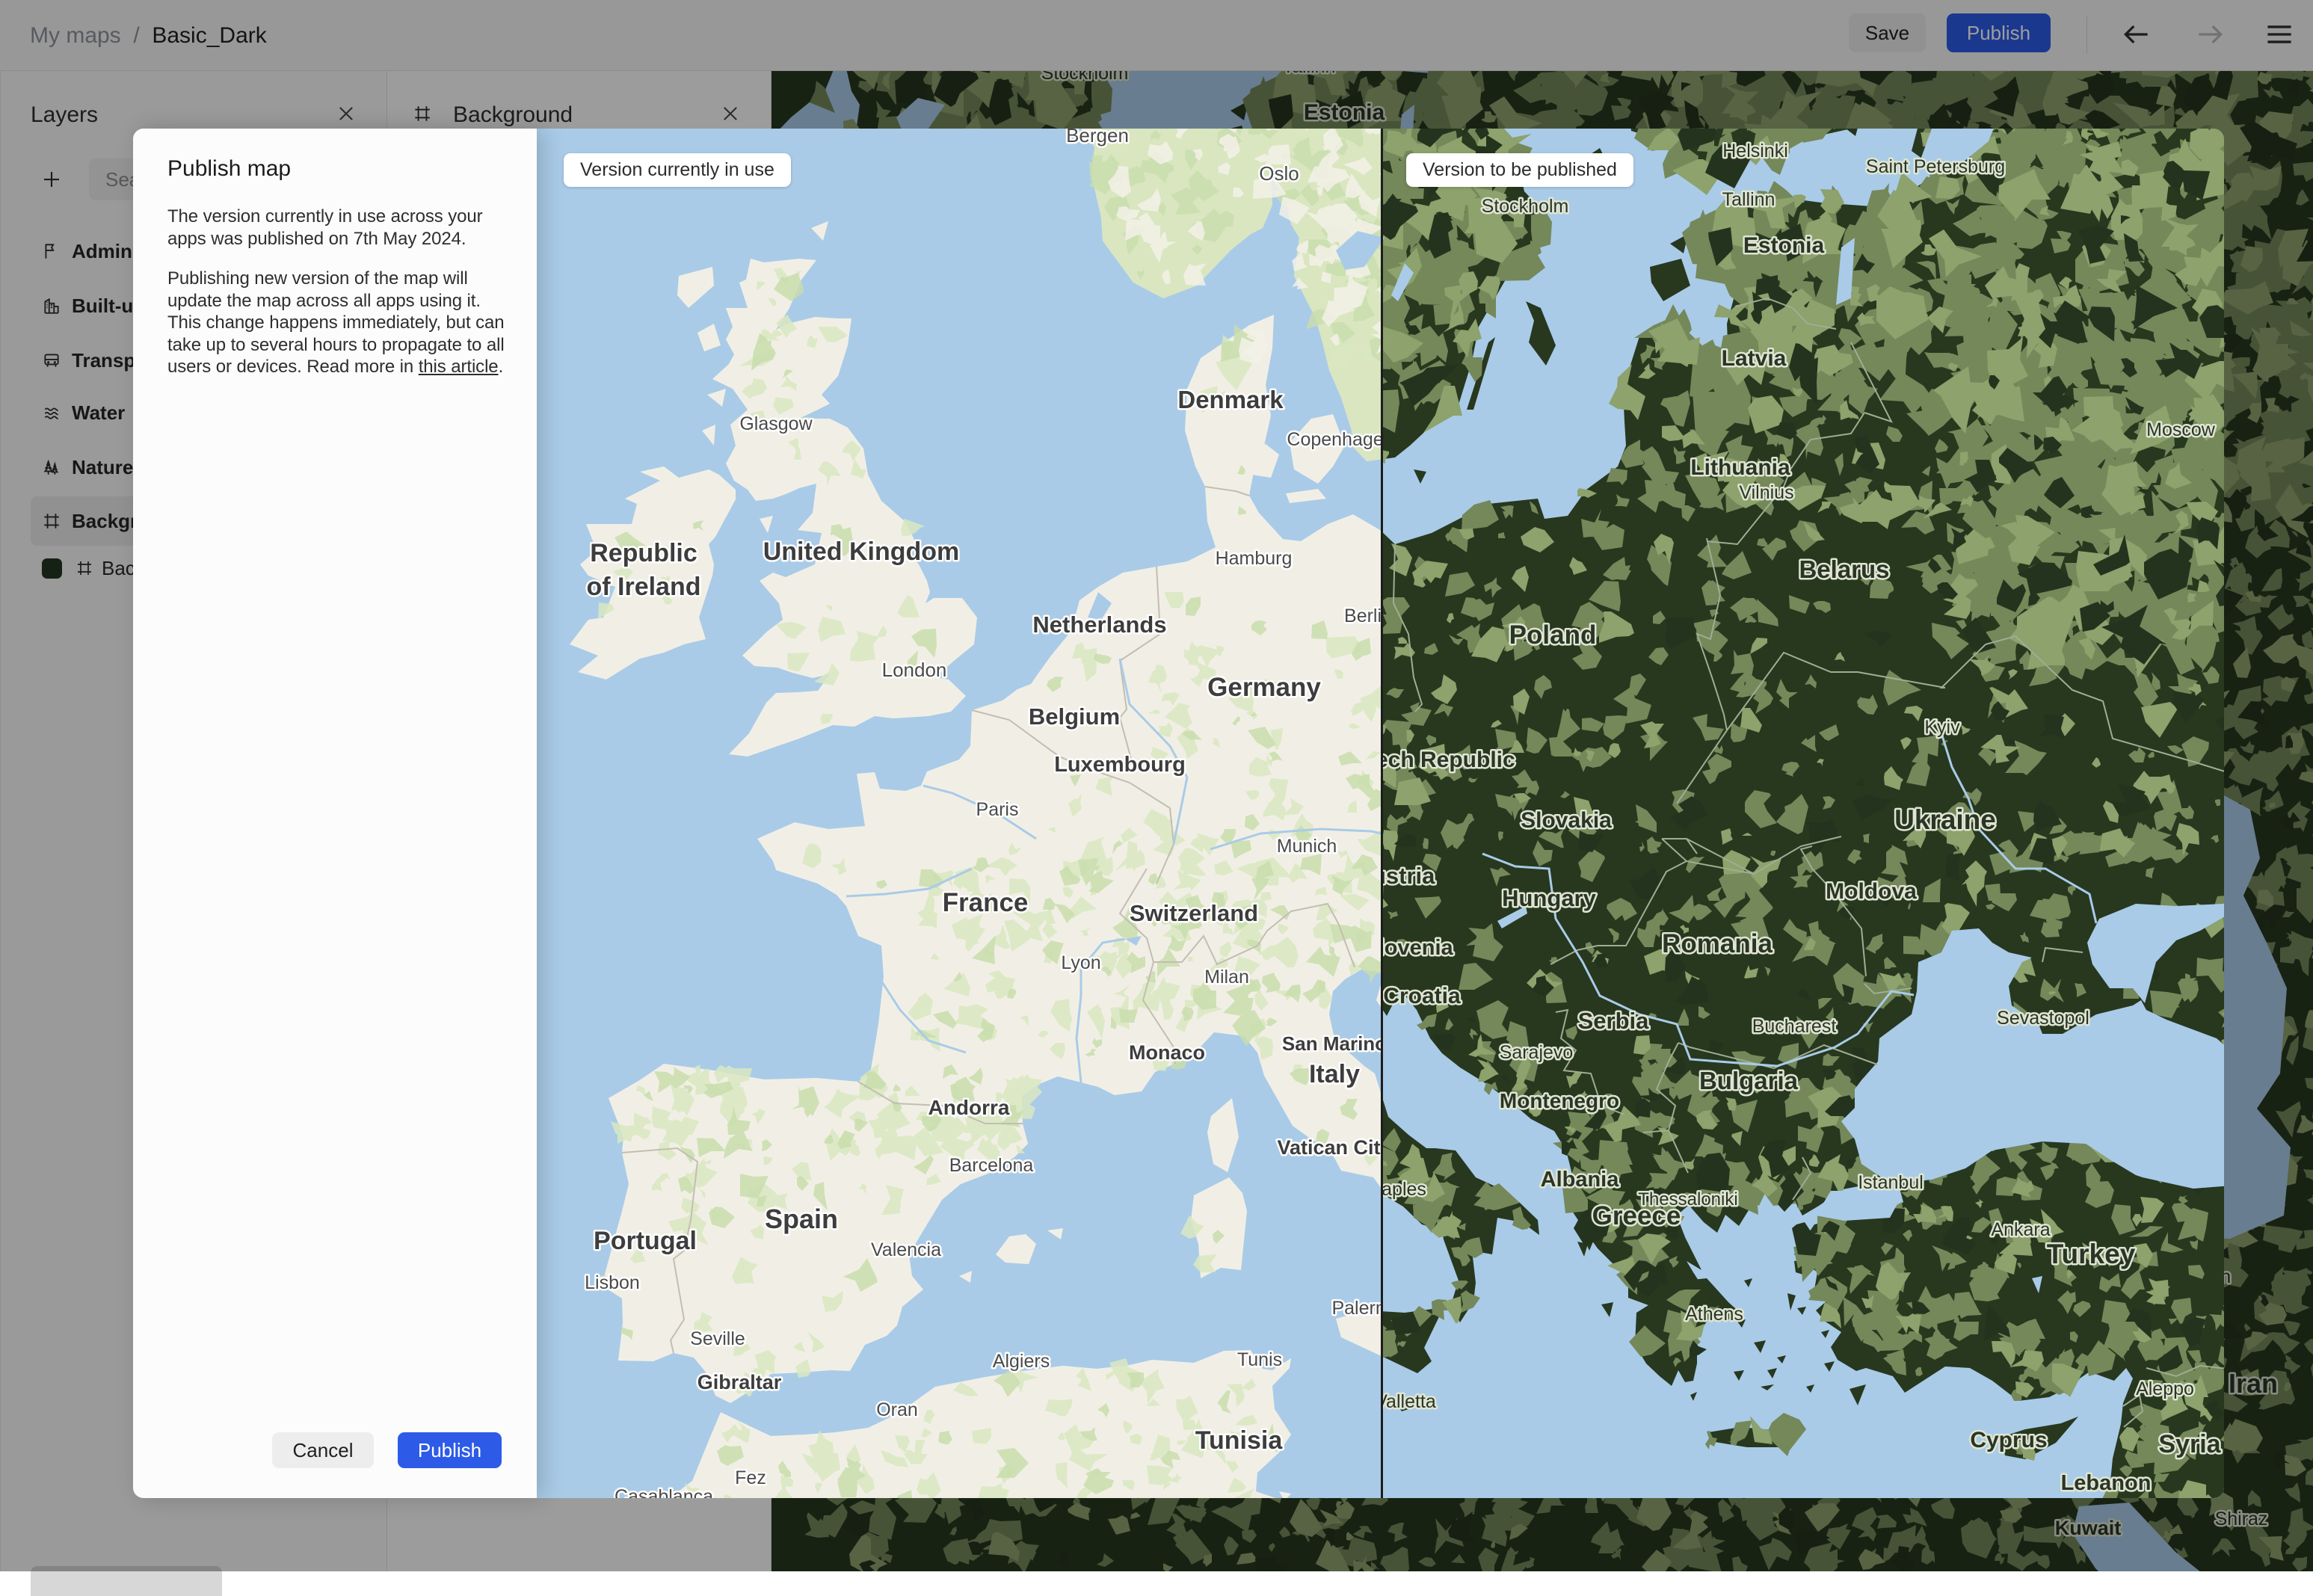 This screenshot has width=2313, height=1596. Describe the element at coordinates (1405, 1401) in the screenshot. I see `svg-text: Valletta` at that location.